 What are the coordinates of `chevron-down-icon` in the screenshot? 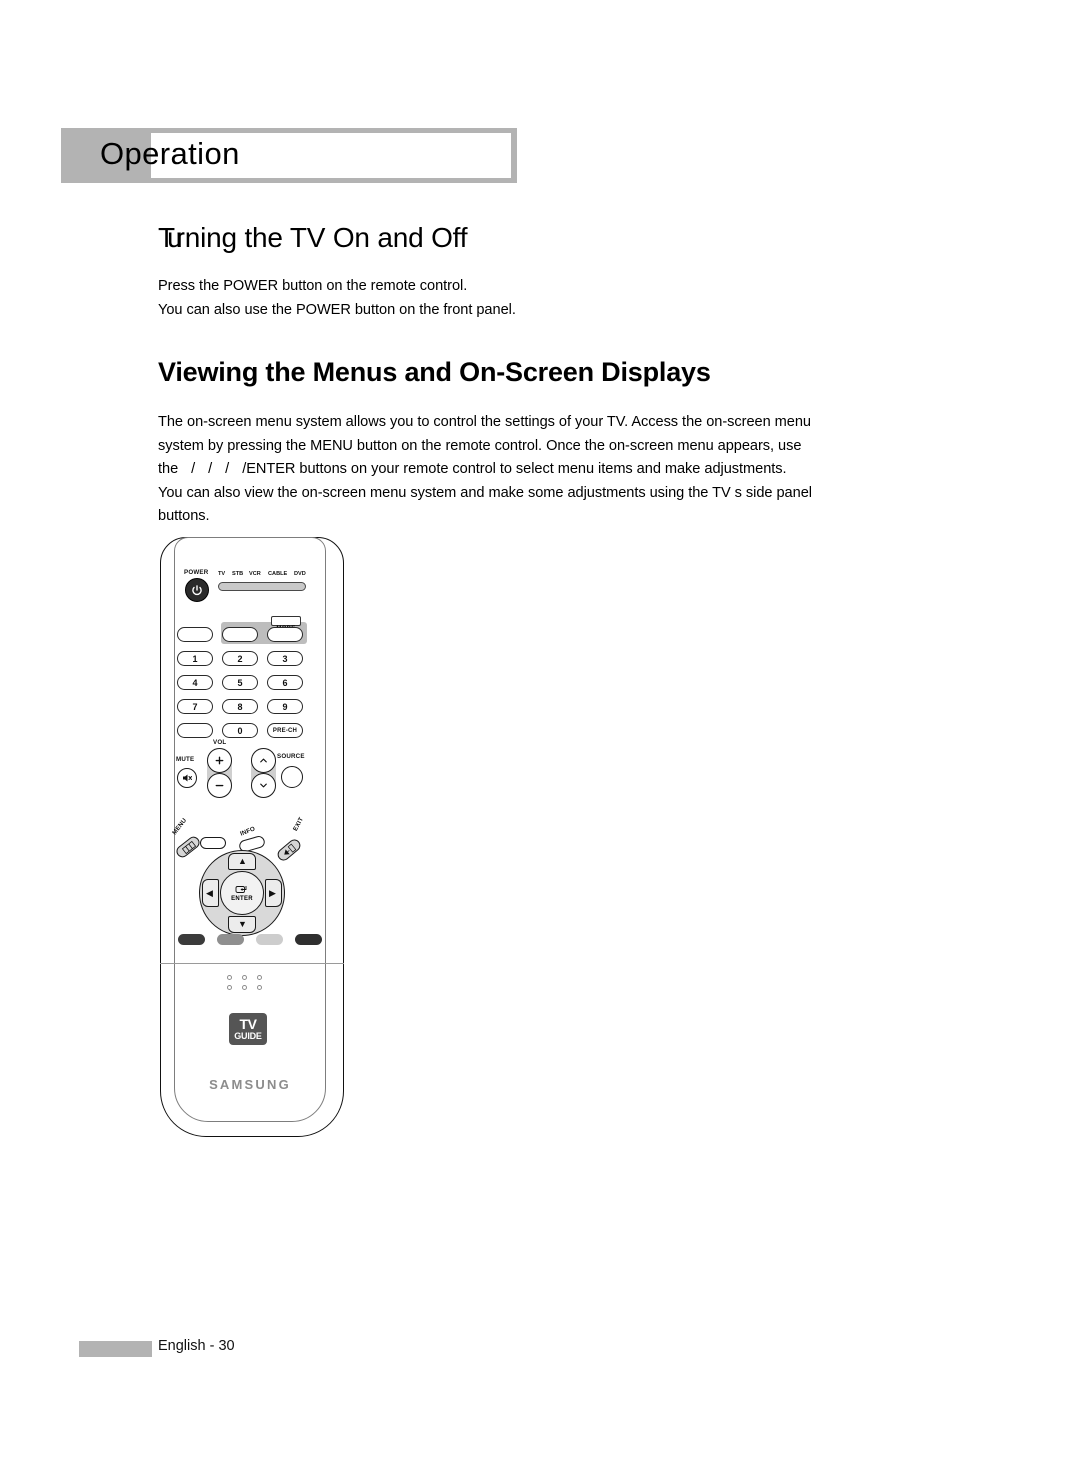 It's located at (263, 785).